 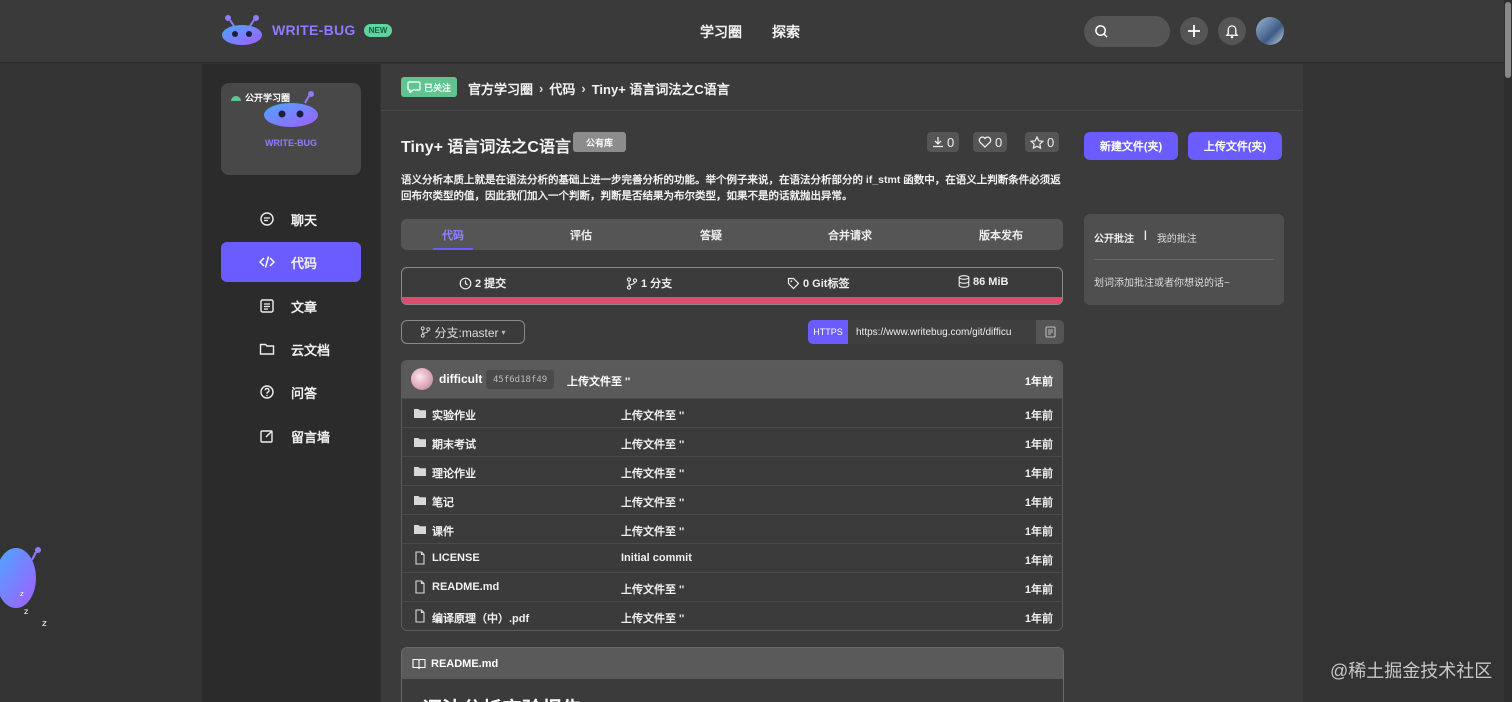 What do you see at coordinates (793, 283) in the screenshot?
I see `tag-icon` at bounding box center [793, 283].